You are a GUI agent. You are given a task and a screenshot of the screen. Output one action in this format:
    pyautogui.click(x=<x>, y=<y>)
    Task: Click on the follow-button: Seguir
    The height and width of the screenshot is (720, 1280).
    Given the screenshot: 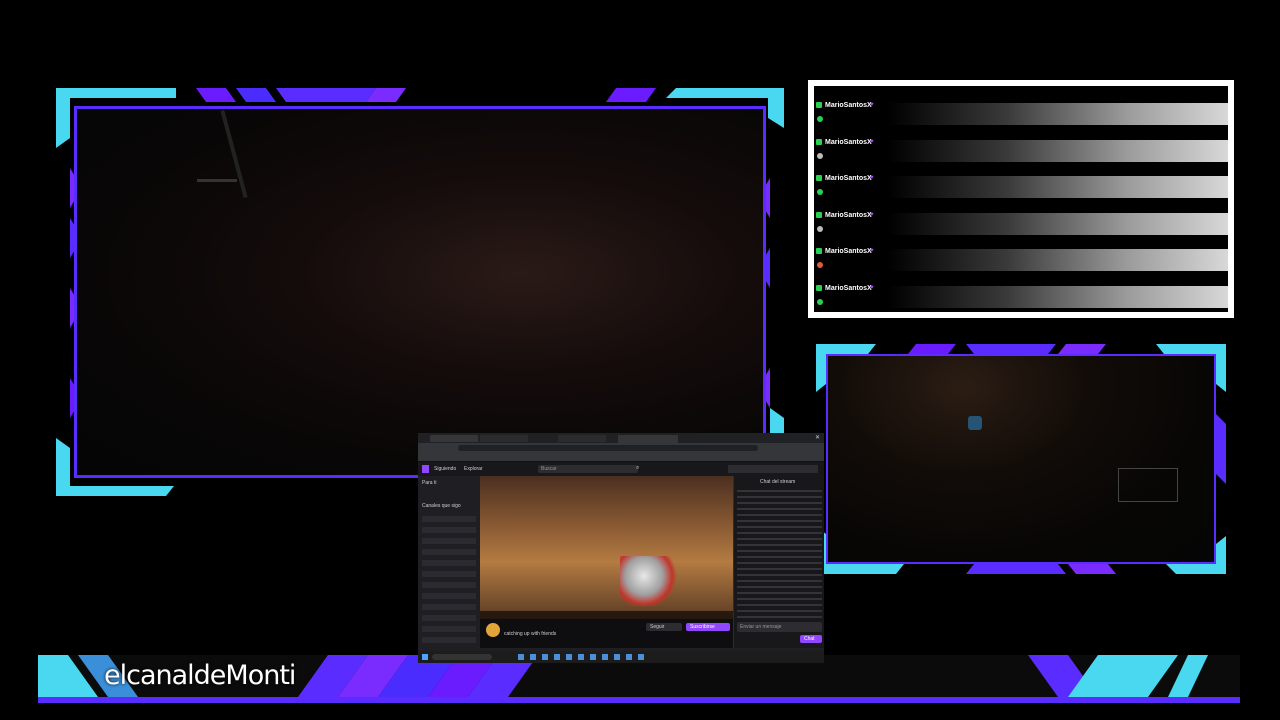 What is the action you would take?
    pyautogui.click(x=664, y=627)
    